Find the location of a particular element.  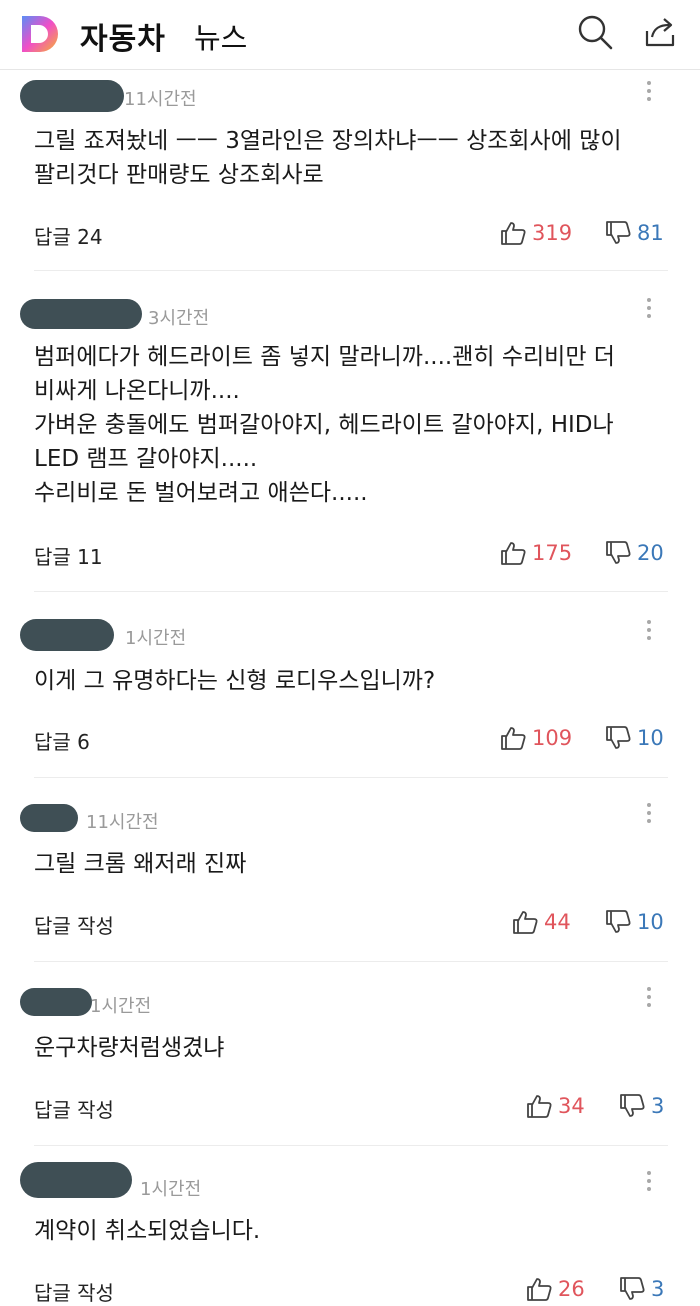

comment-text: 계약이 취소되었습니다. is located at coordinates (344, 1231).